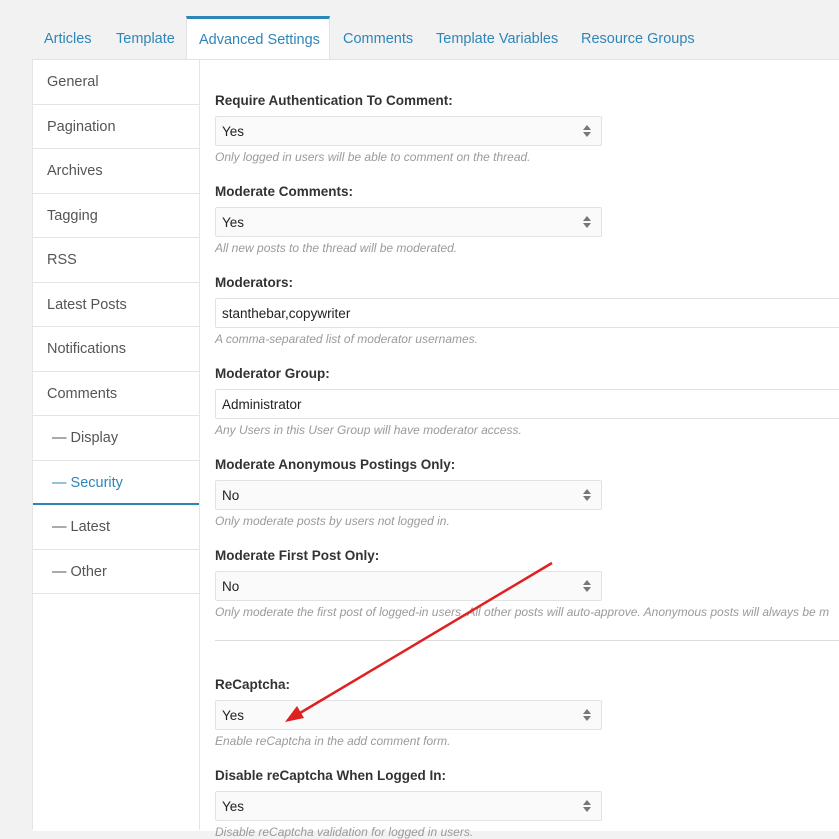  What do you see at coordinates (426, 638) in the screenshot?
I see `annotation-arrow-line` at bounding box center [426, 638].